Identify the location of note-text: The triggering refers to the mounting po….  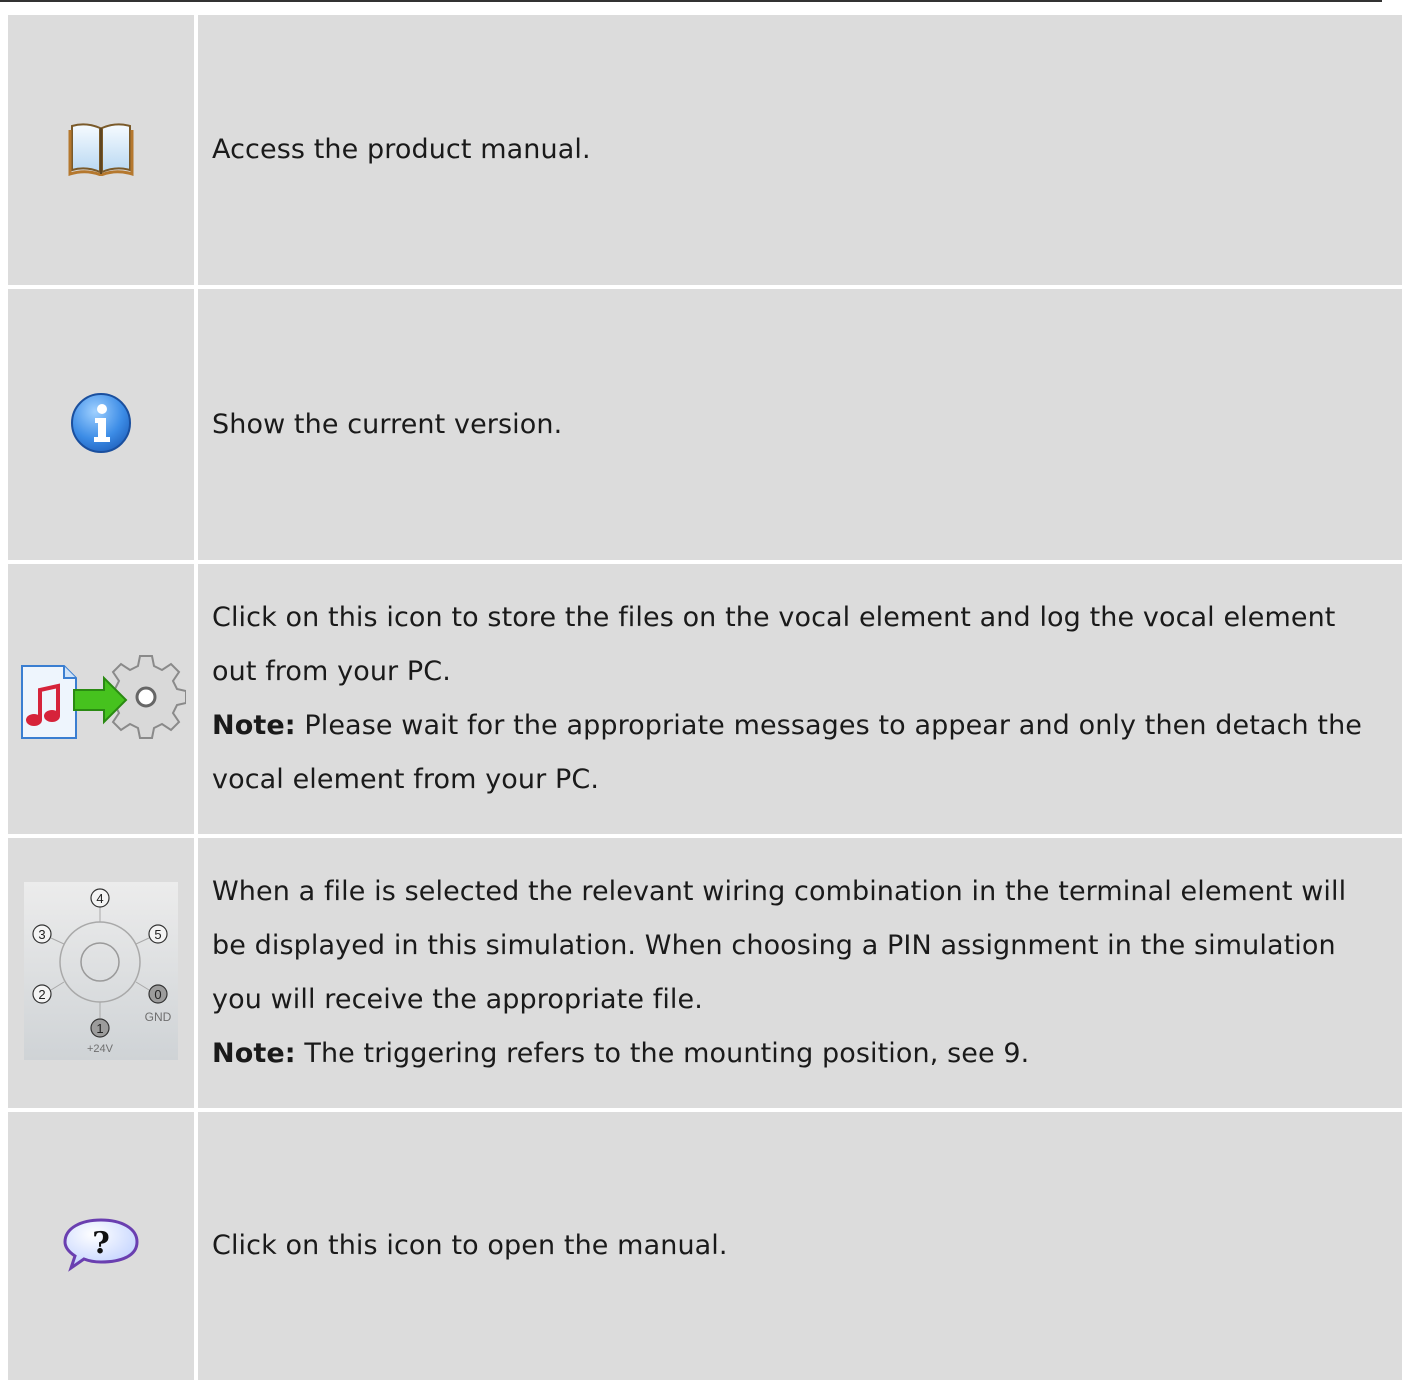
(662, 1053).